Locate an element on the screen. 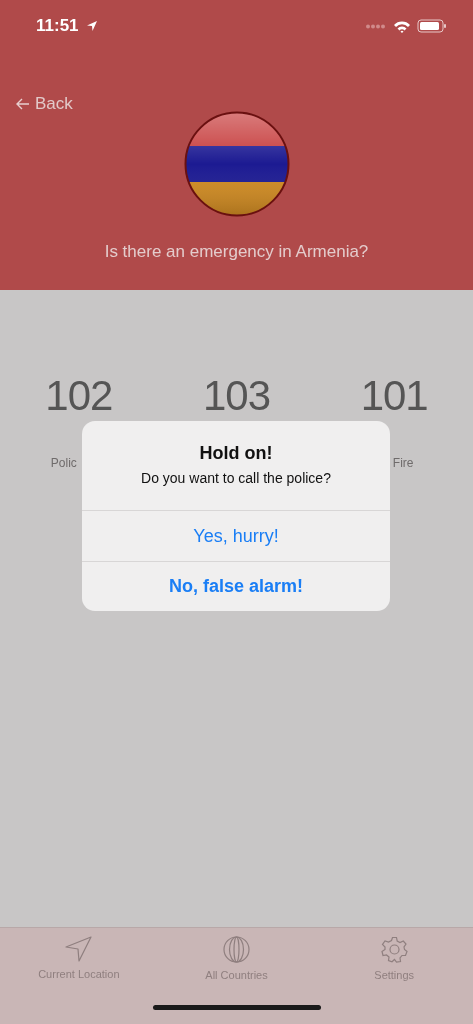 The image size is (473, 1024). emergency-number: 103 is located at coordinates (236, 396).